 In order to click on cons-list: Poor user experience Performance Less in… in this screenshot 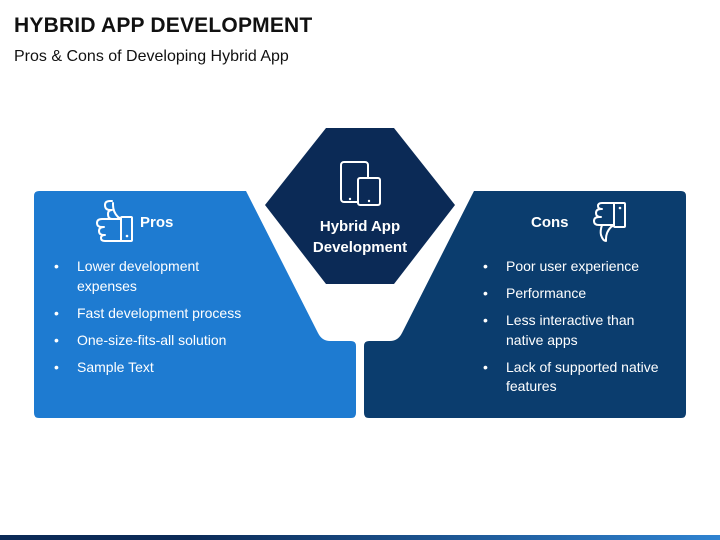, I will do `click(571, 330)`.